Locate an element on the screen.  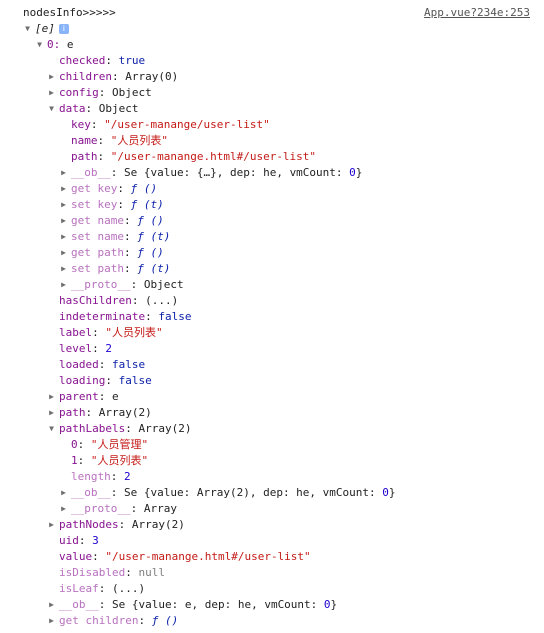
prop-row: checked: true is located at coordinates (102, 60).